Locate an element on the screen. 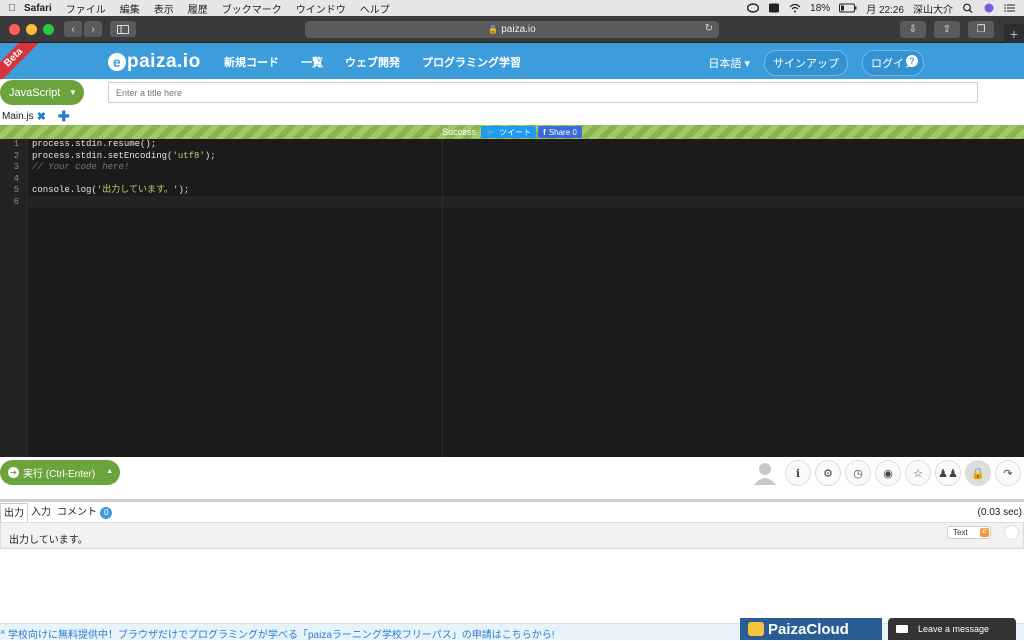 The image size is (1024, 641). menu-window: ウインドウ is located at coordinates (321, 8).